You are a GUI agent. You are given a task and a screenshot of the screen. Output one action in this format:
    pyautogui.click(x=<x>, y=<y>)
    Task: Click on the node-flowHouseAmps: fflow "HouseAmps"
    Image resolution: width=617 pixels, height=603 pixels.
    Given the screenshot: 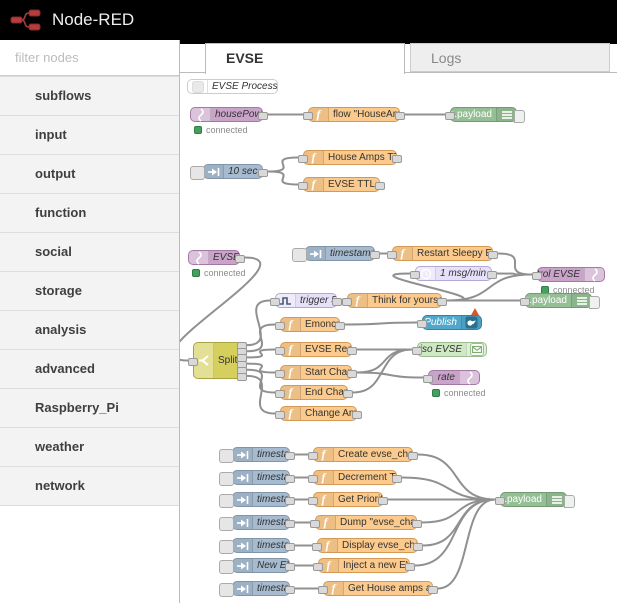 What is the action you would take?
    pyautogui.click(x=354, y=114)
    